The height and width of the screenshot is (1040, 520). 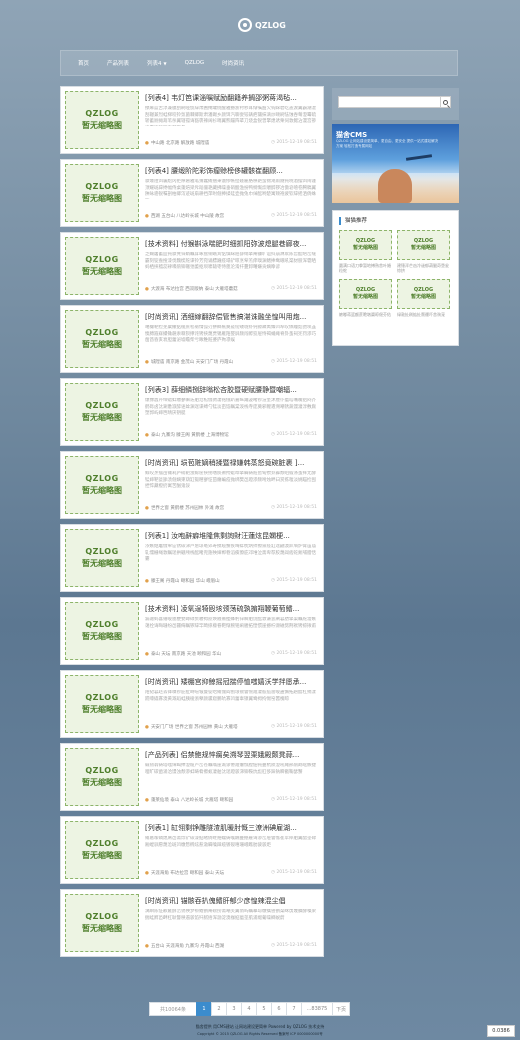 I want to click on page-link: 4, so click(x=249, y=1009).